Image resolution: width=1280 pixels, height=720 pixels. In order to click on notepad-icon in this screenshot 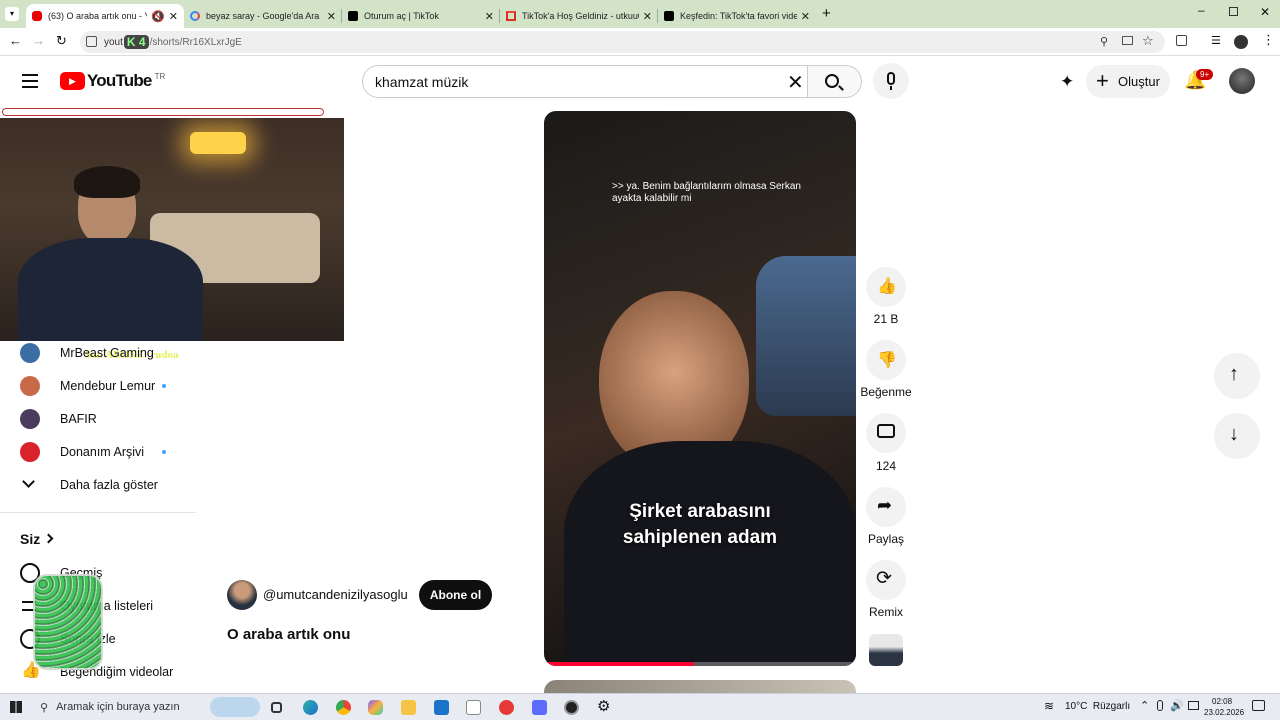, I will do `click(473, 707)`.